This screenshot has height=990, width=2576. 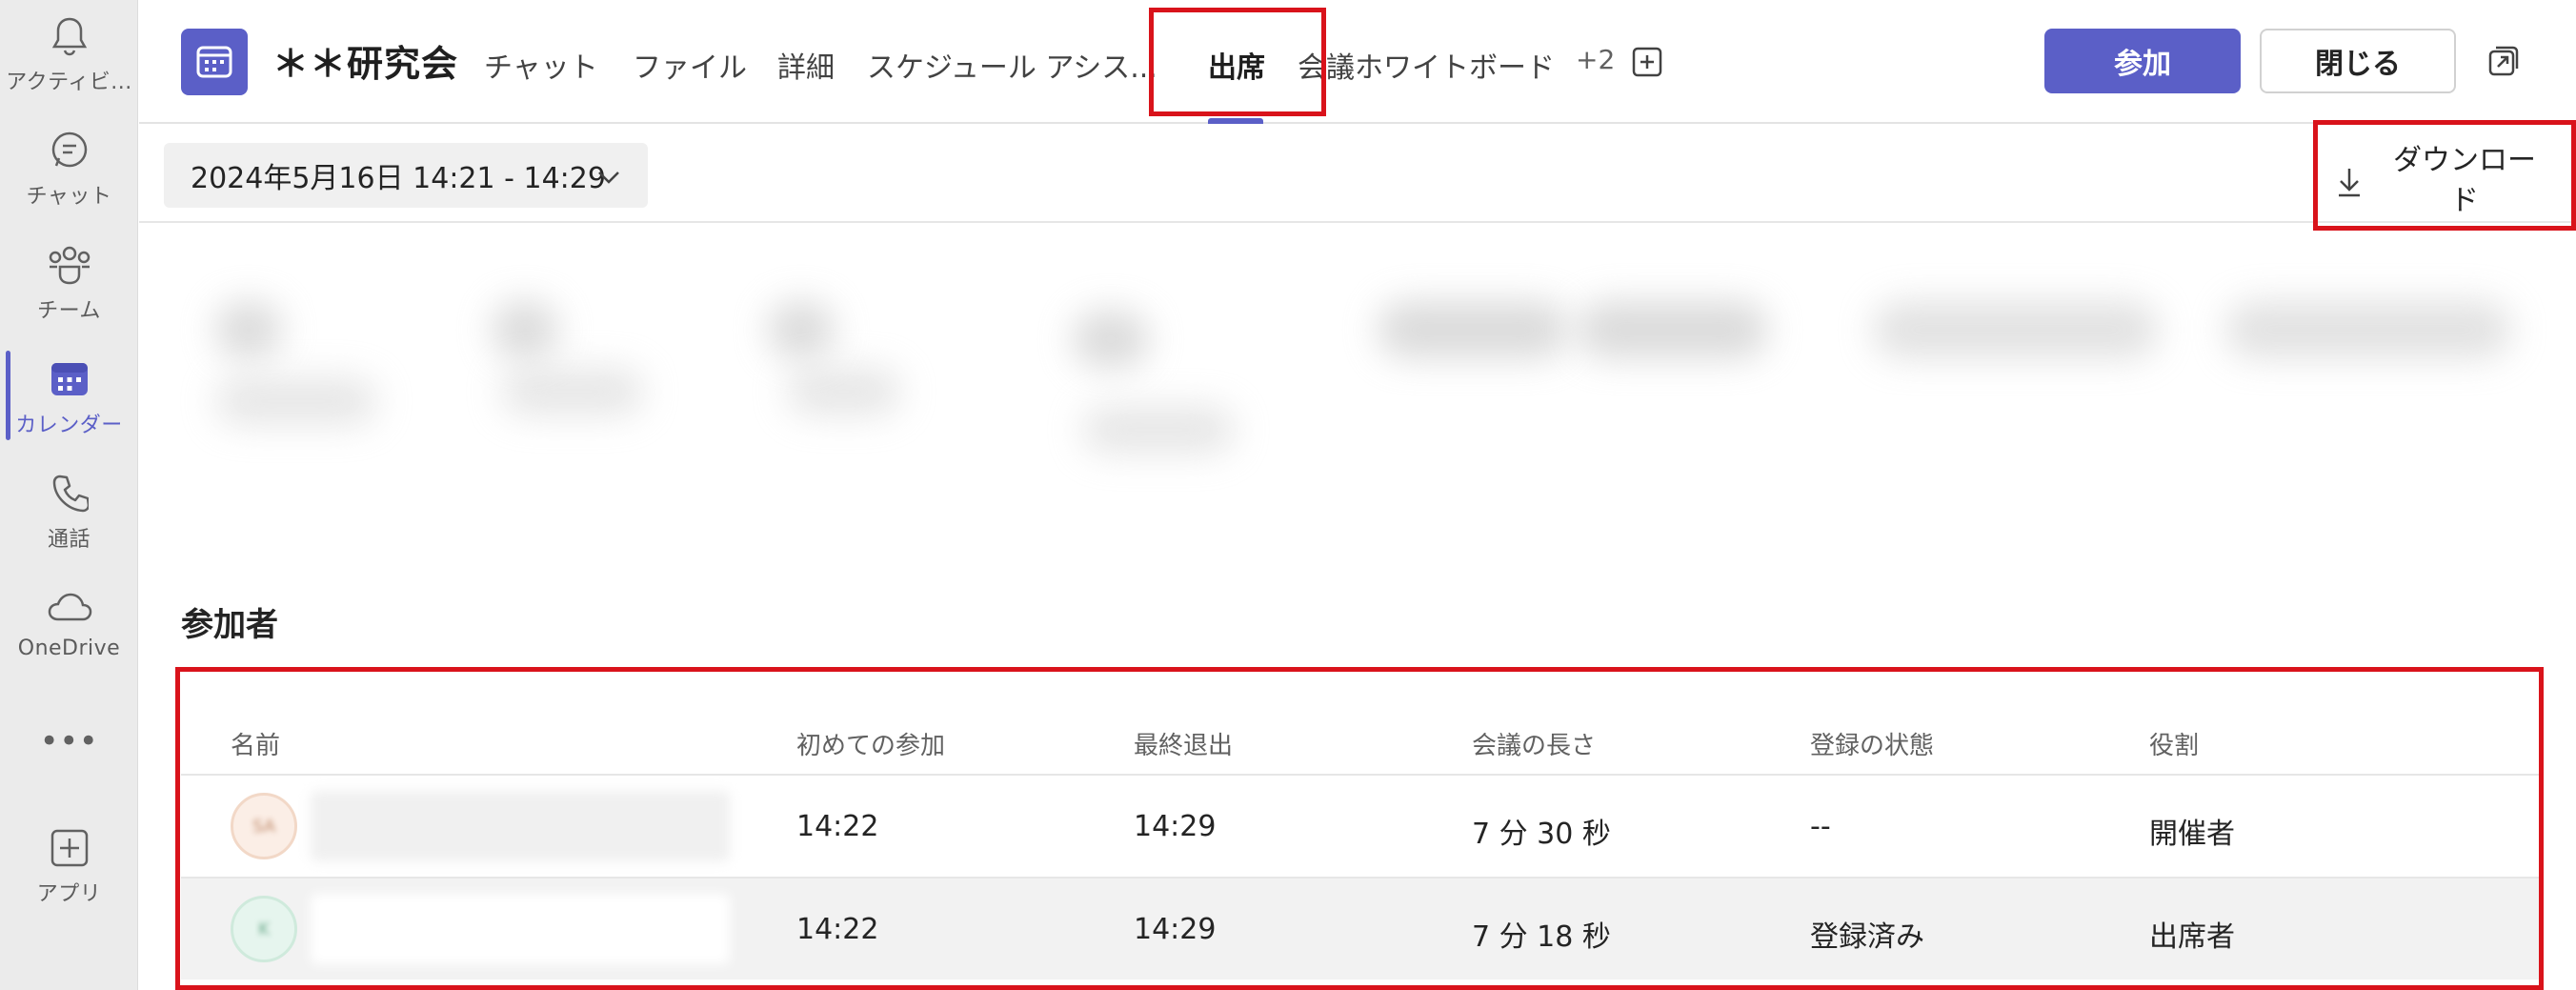 I want to click on meeting-date-dropdown: 2024年5月16日 14:21 - 14:29, so click(x=406, y=175).